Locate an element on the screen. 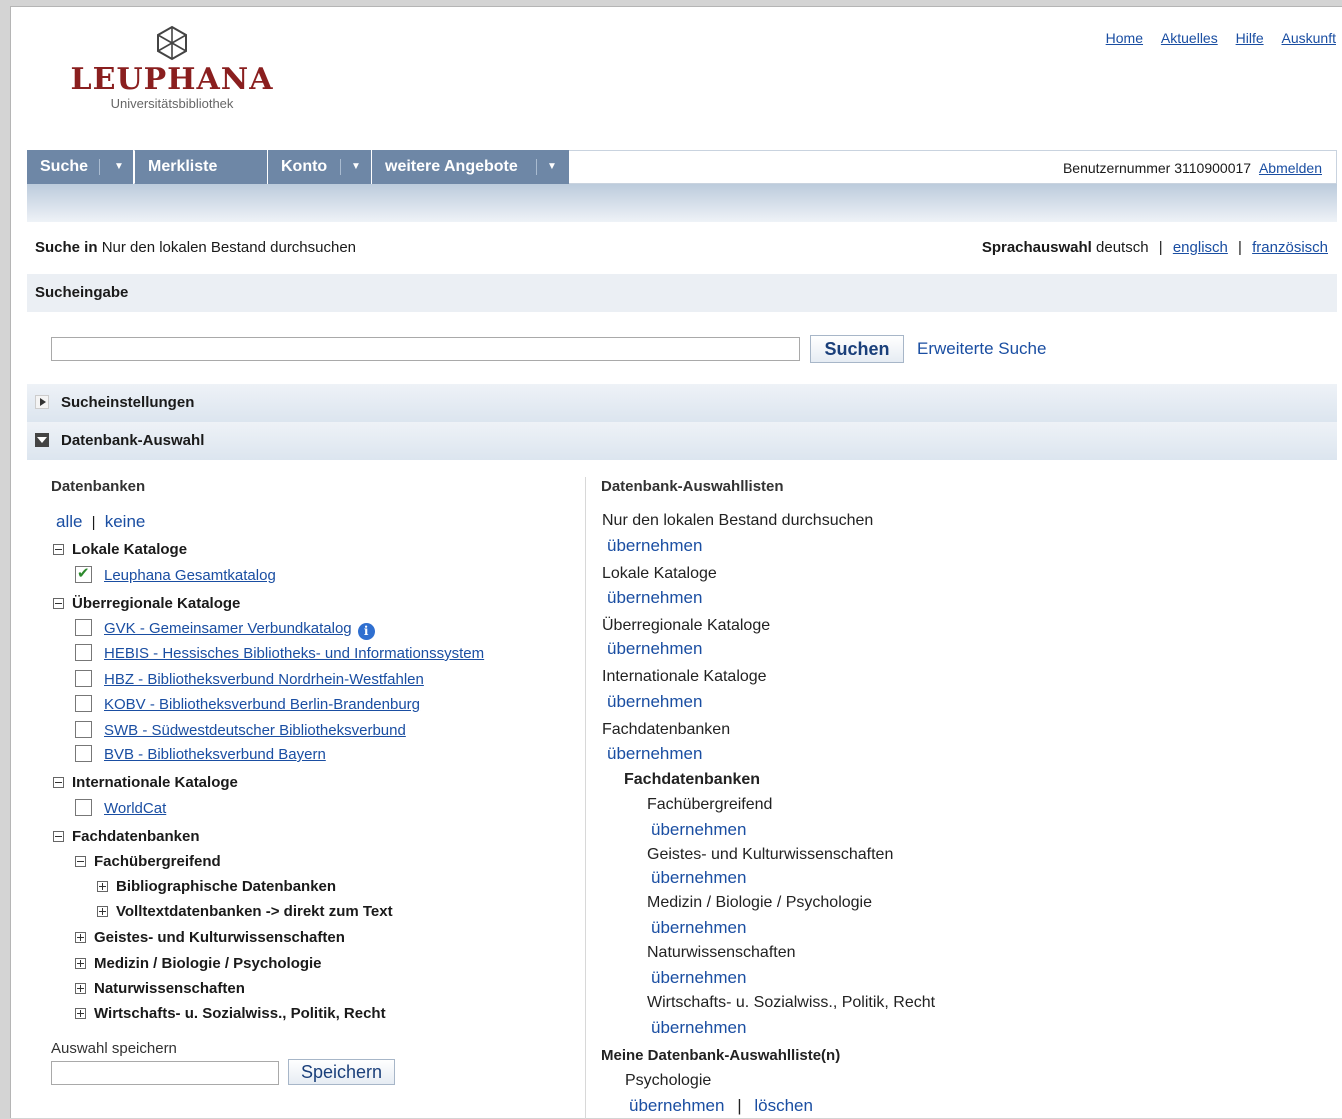  selection-lists-title: Datenbank-Auswahllisten is located at coordinates (692, 486).